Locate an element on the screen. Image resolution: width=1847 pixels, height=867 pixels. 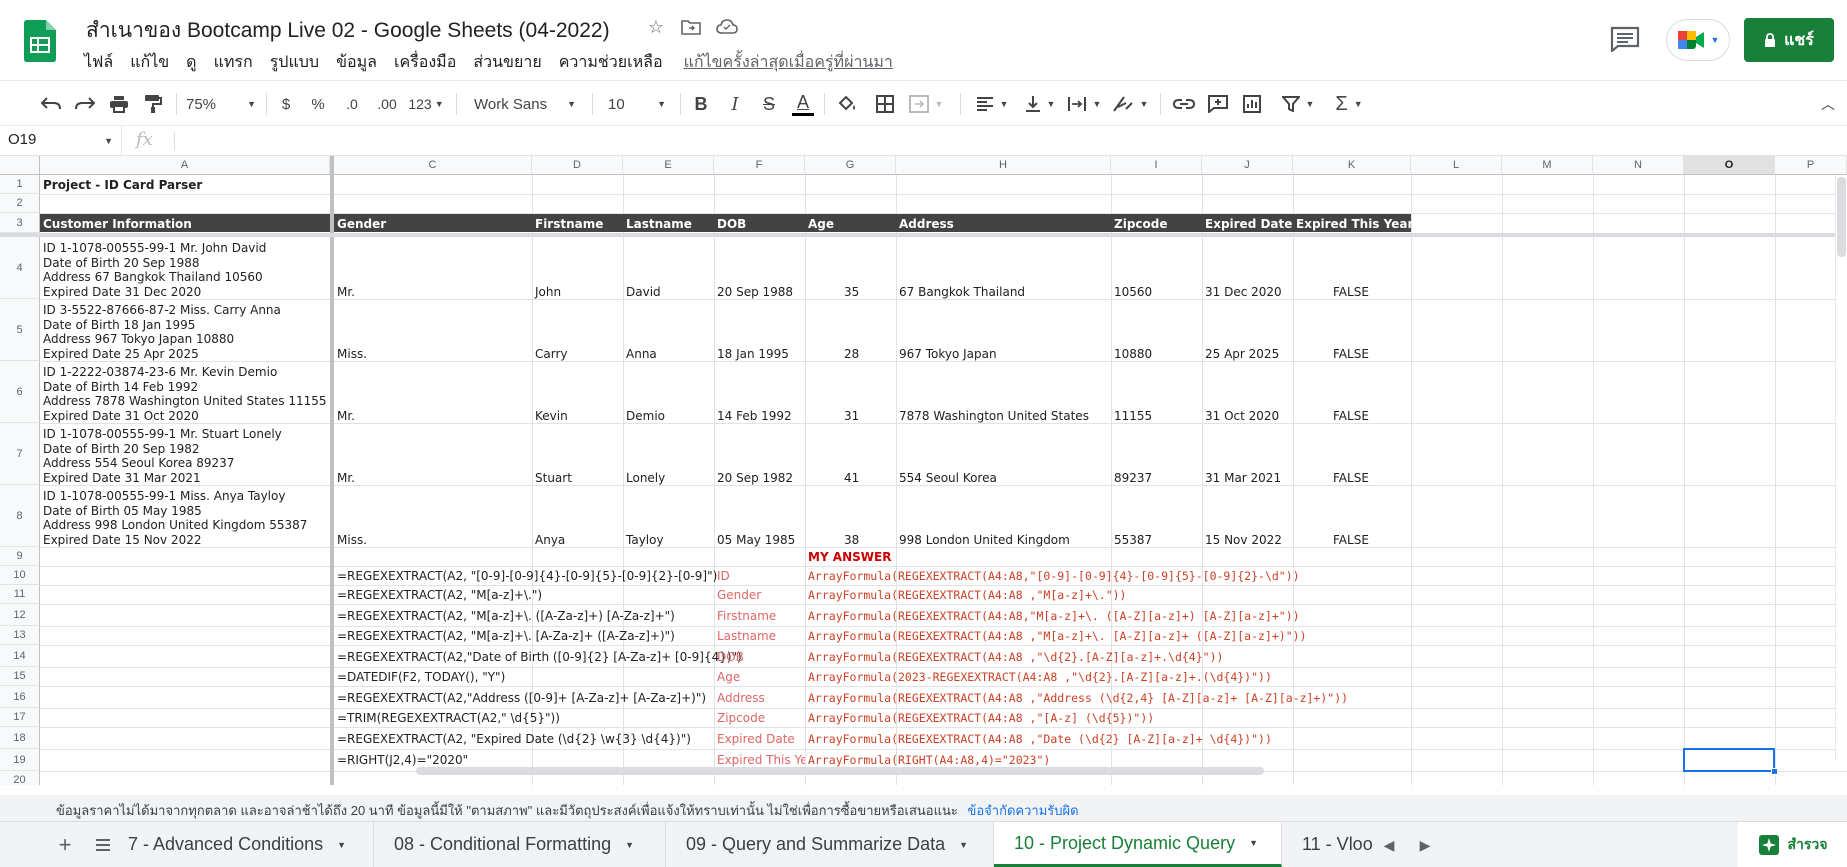
column-header-g: G is located at coordinates (850, 165).